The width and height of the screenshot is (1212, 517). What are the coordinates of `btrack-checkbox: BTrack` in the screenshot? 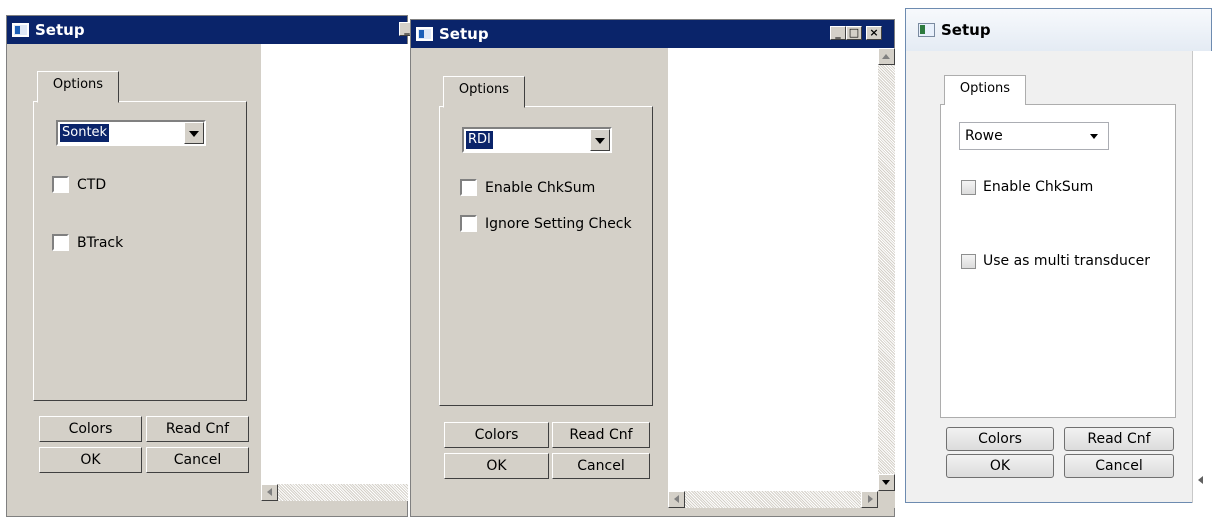 It's located at (87, 242).